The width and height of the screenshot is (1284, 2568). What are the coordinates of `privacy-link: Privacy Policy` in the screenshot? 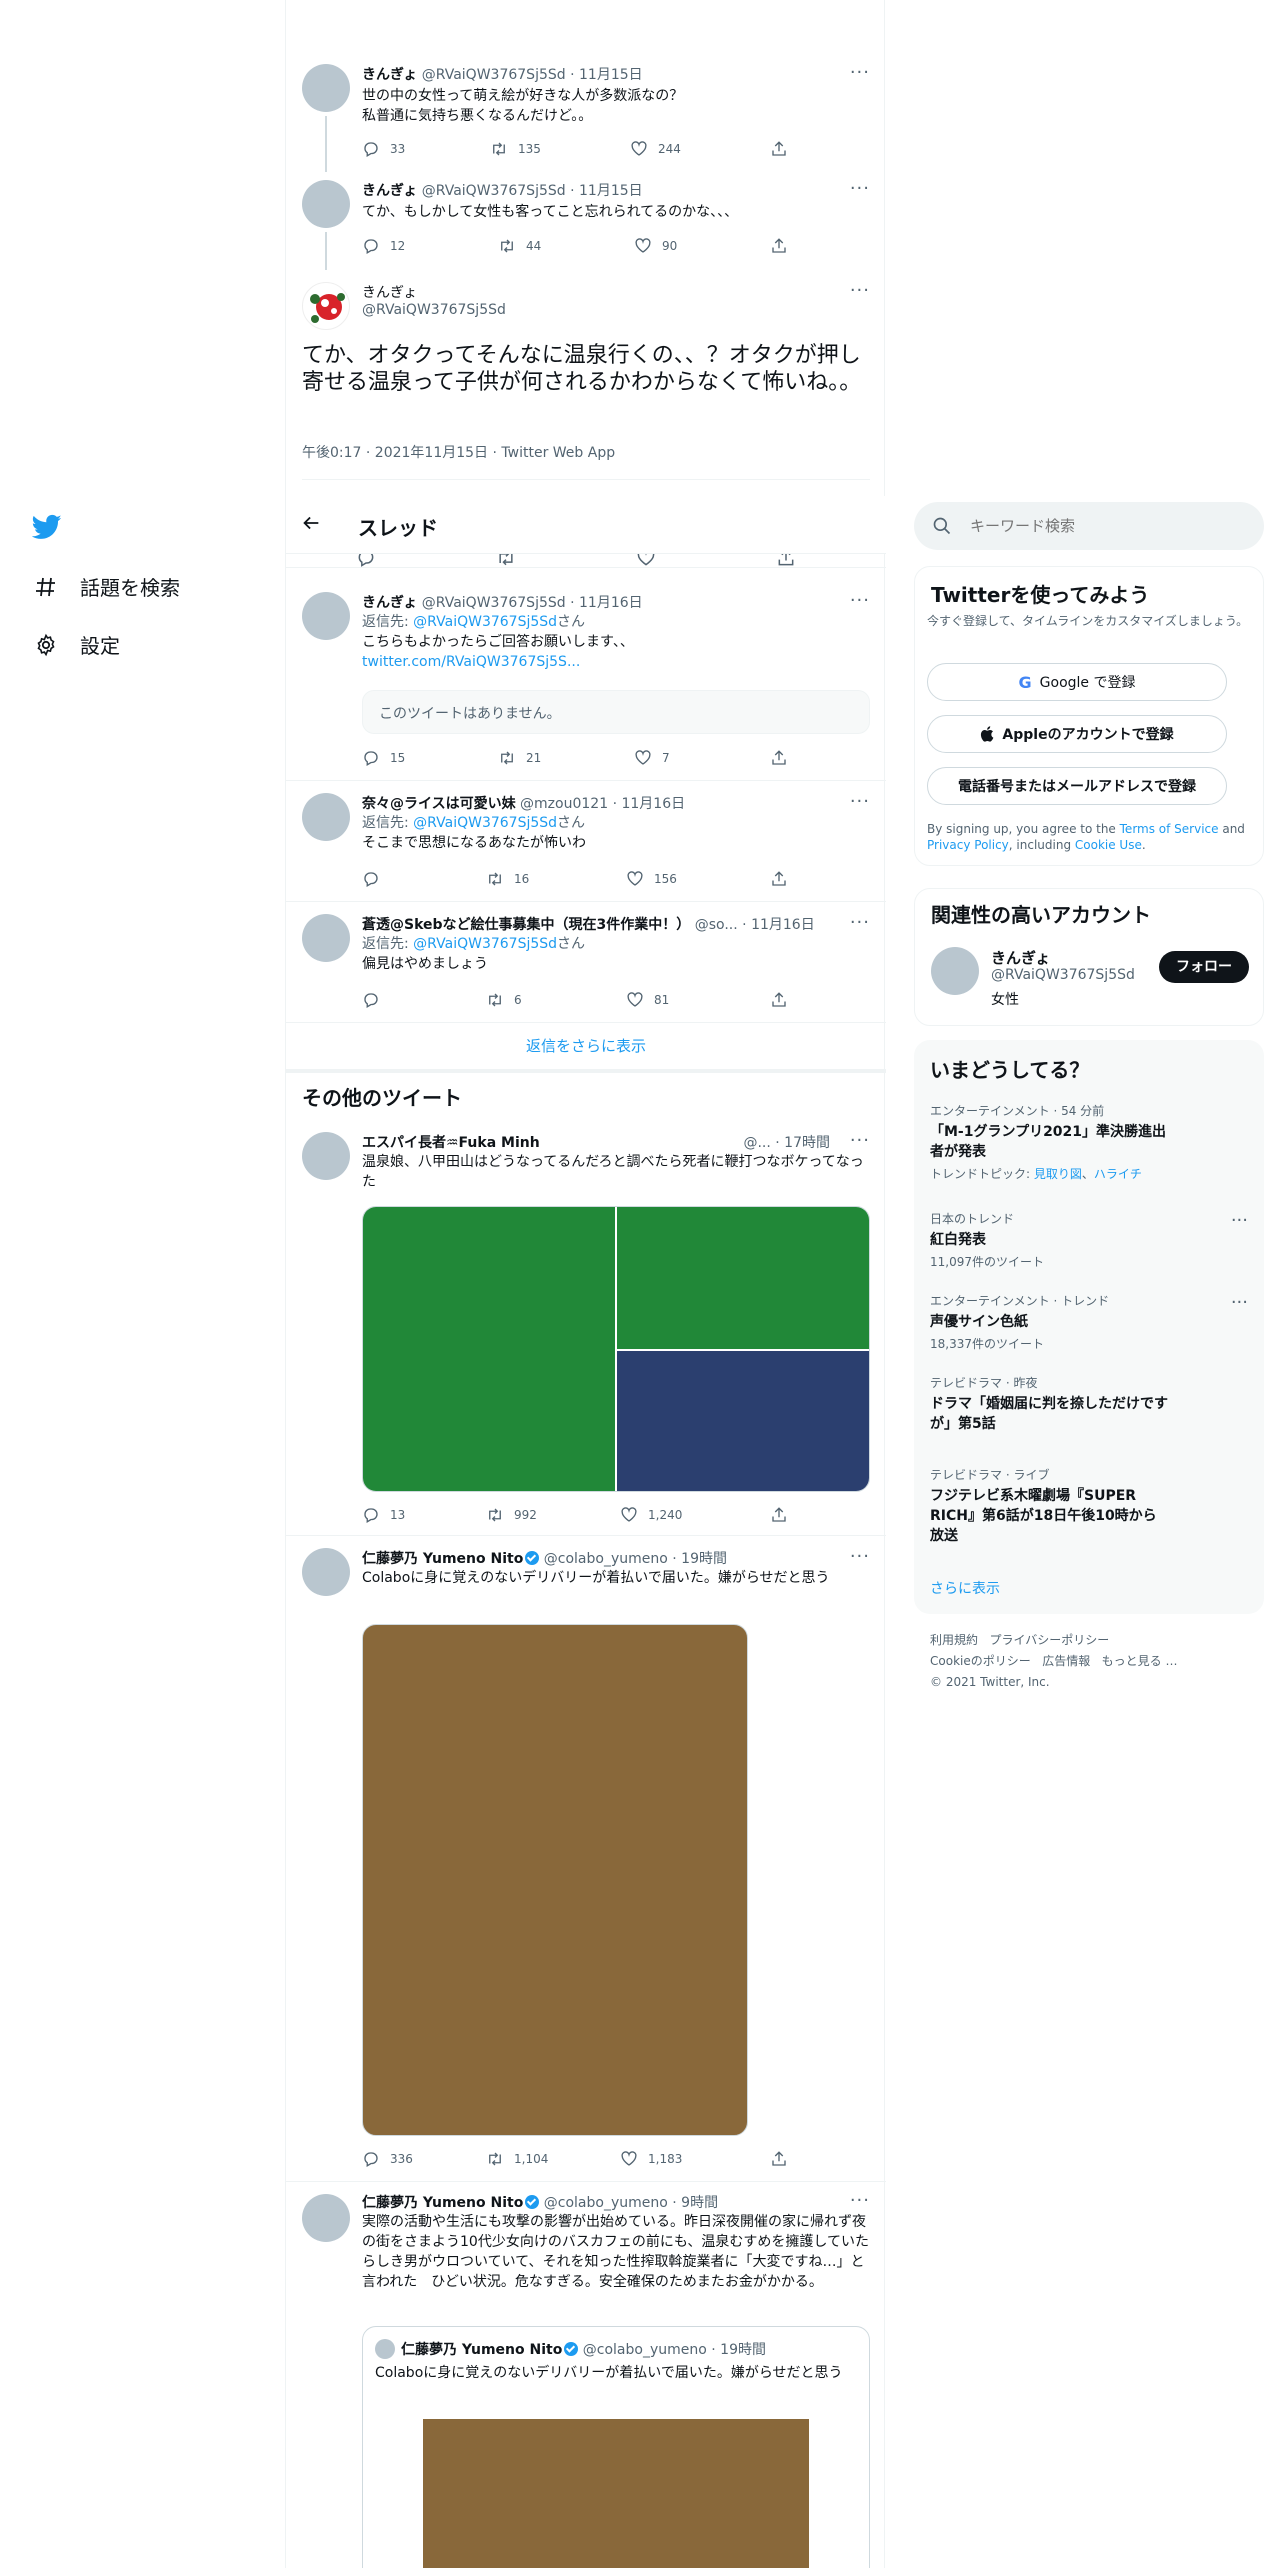 It's located at (968, 845).